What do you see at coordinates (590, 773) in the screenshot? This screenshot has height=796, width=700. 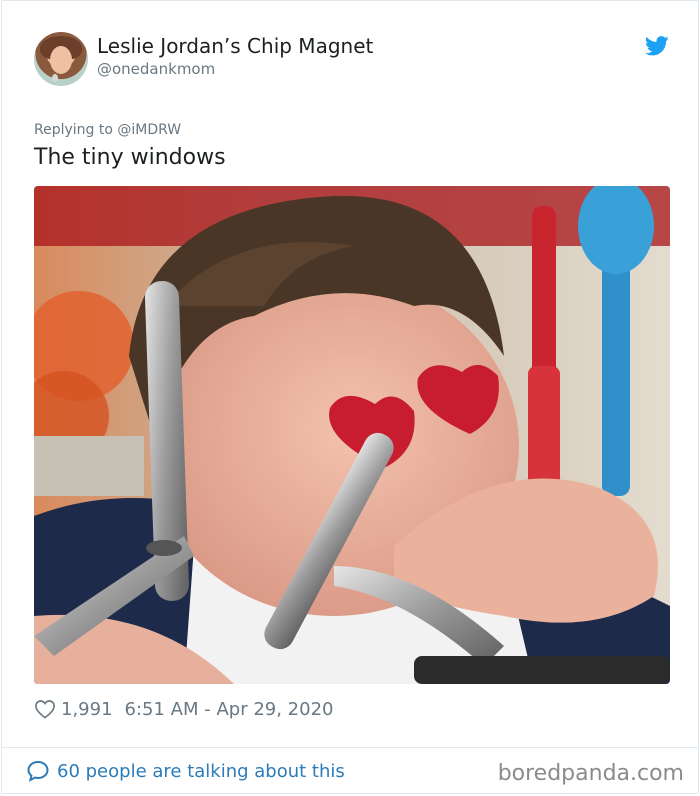 I see `boredpanda-watermark: boredpanda.com` at bounding box center [590, 773].